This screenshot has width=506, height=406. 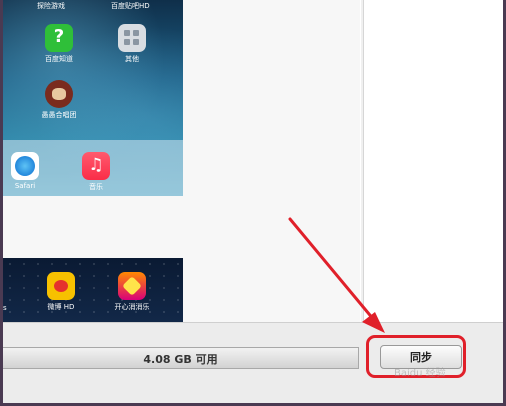 What do you see at coordinates (25, 186) in the screenshot?
I see `app-label: Safari` at bounding box center [25, 186].